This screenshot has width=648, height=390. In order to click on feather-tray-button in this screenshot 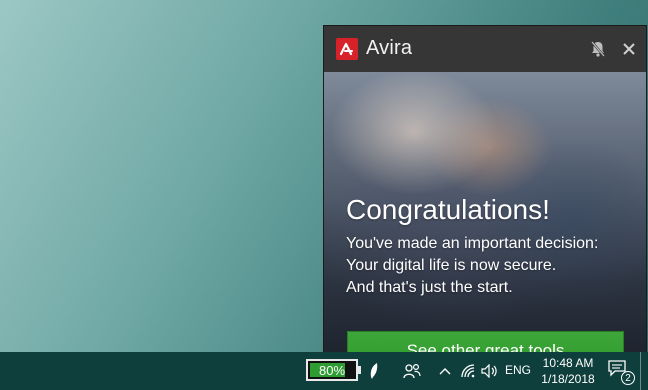, I will do `click(374, 371)`.